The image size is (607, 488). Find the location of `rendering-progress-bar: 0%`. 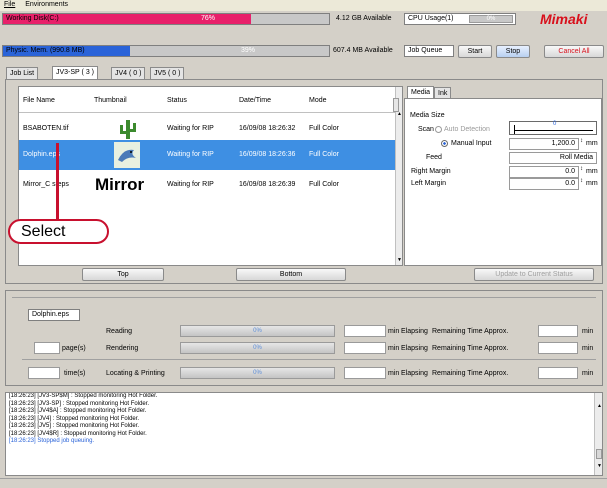

rendering-progress-bar: 0% is located at coordinates (257, 348).